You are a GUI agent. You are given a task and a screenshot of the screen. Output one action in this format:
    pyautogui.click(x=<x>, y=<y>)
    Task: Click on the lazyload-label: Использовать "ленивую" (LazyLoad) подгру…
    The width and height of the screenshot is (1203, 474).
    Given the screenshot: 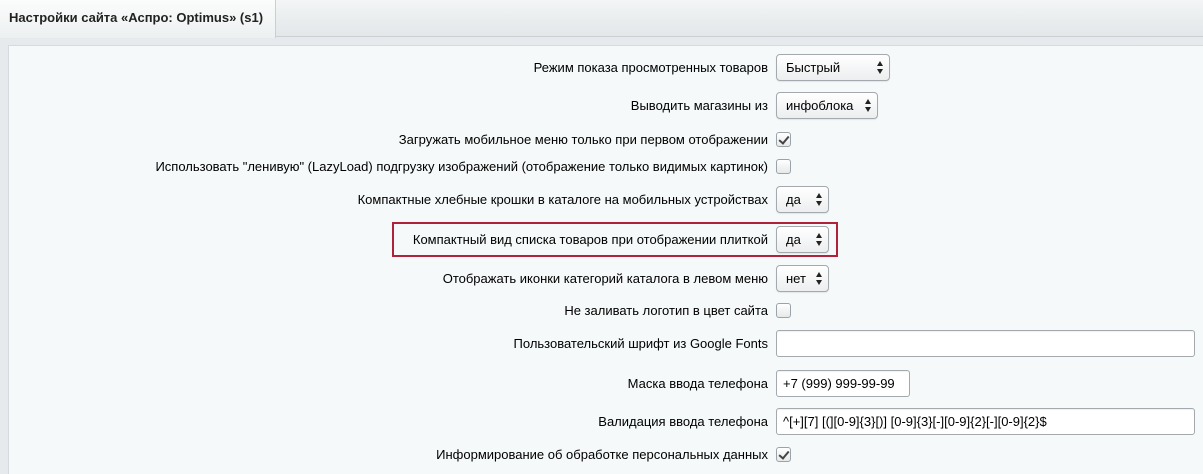 What is the action you would take?
    pyautogui.click(x=461, y=166)
    